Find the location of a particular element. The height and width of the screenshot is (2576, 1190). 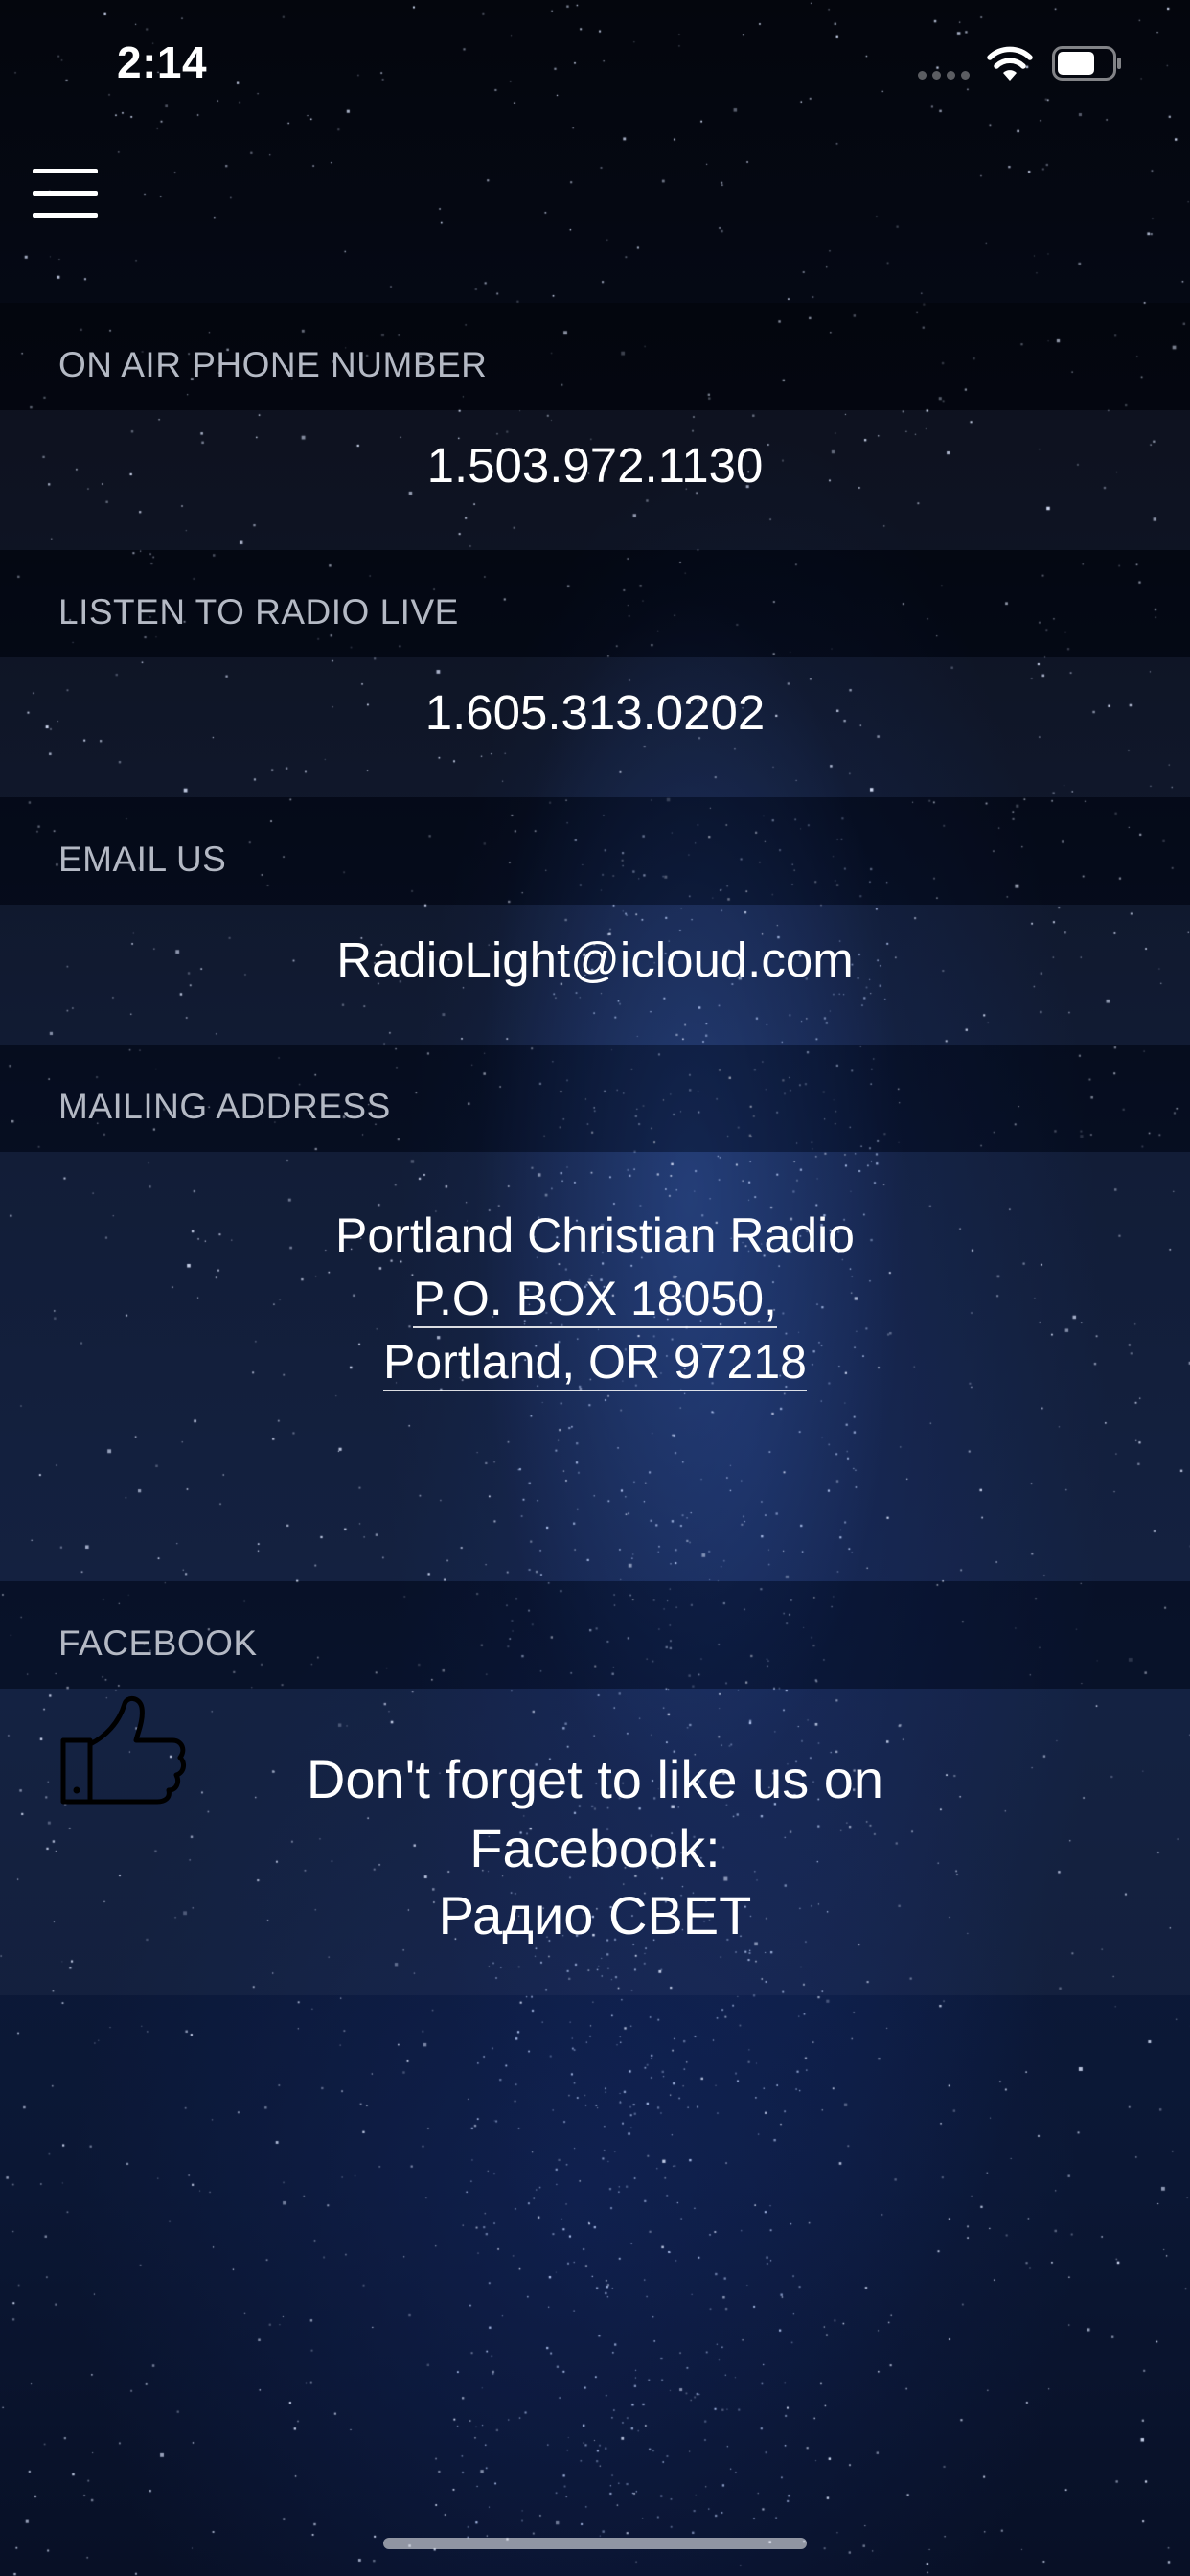

thumbs-up-icon is located at coordinates (123, 1750).